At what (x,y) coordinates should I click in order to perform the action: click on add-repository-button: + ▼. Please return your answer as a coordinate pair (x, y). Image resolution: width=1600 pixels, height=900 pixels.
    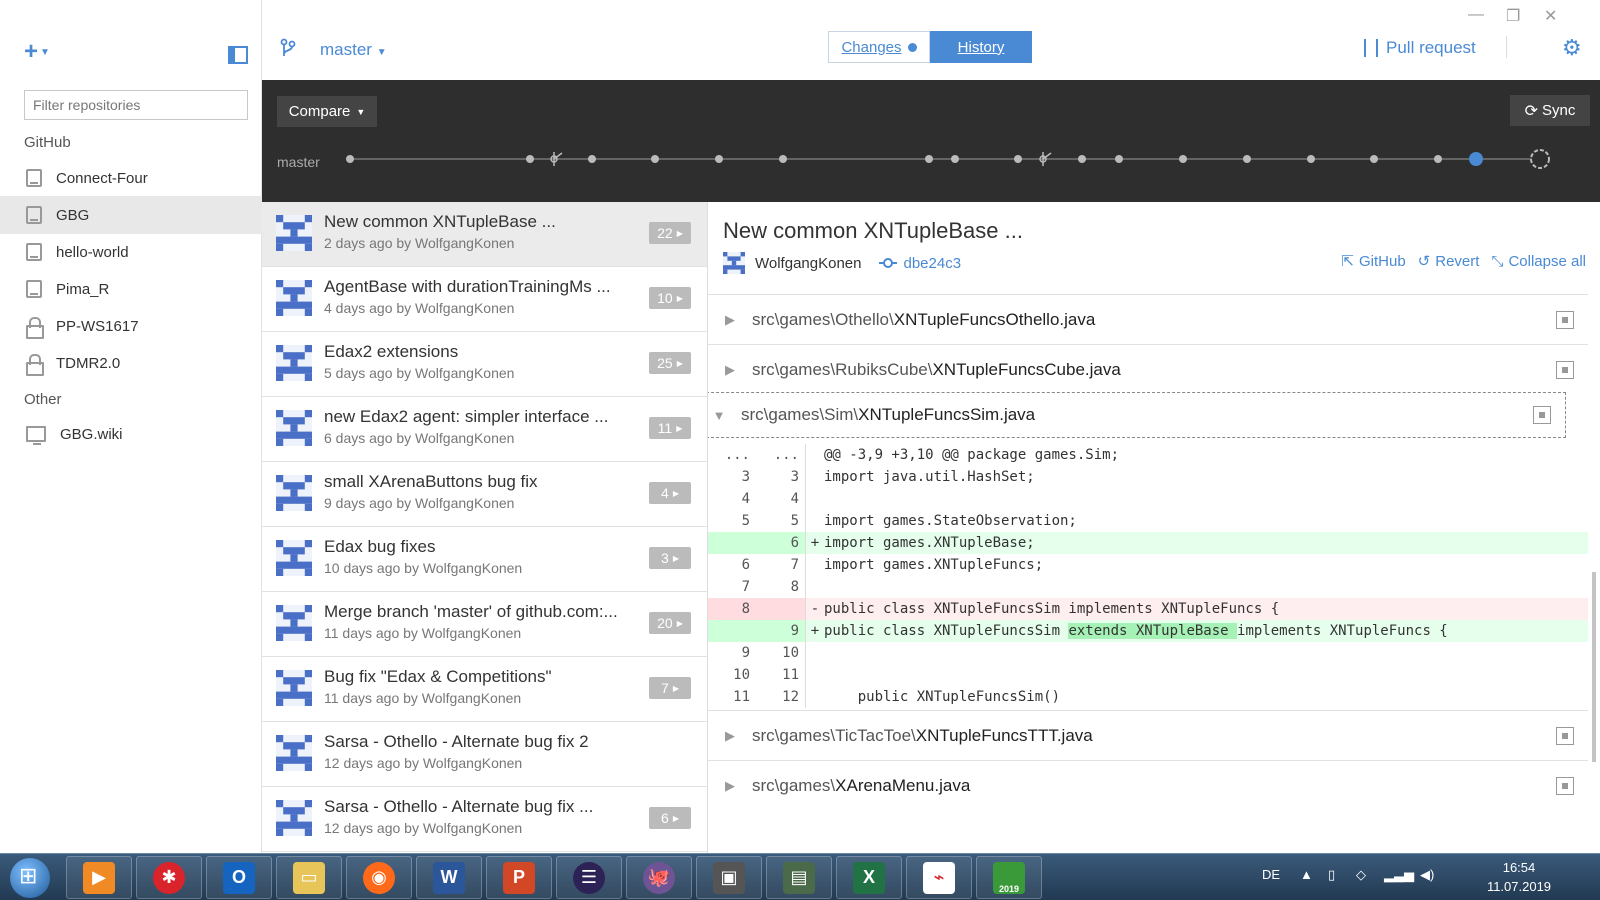
    Looking at the image, I should click on (37, 52).